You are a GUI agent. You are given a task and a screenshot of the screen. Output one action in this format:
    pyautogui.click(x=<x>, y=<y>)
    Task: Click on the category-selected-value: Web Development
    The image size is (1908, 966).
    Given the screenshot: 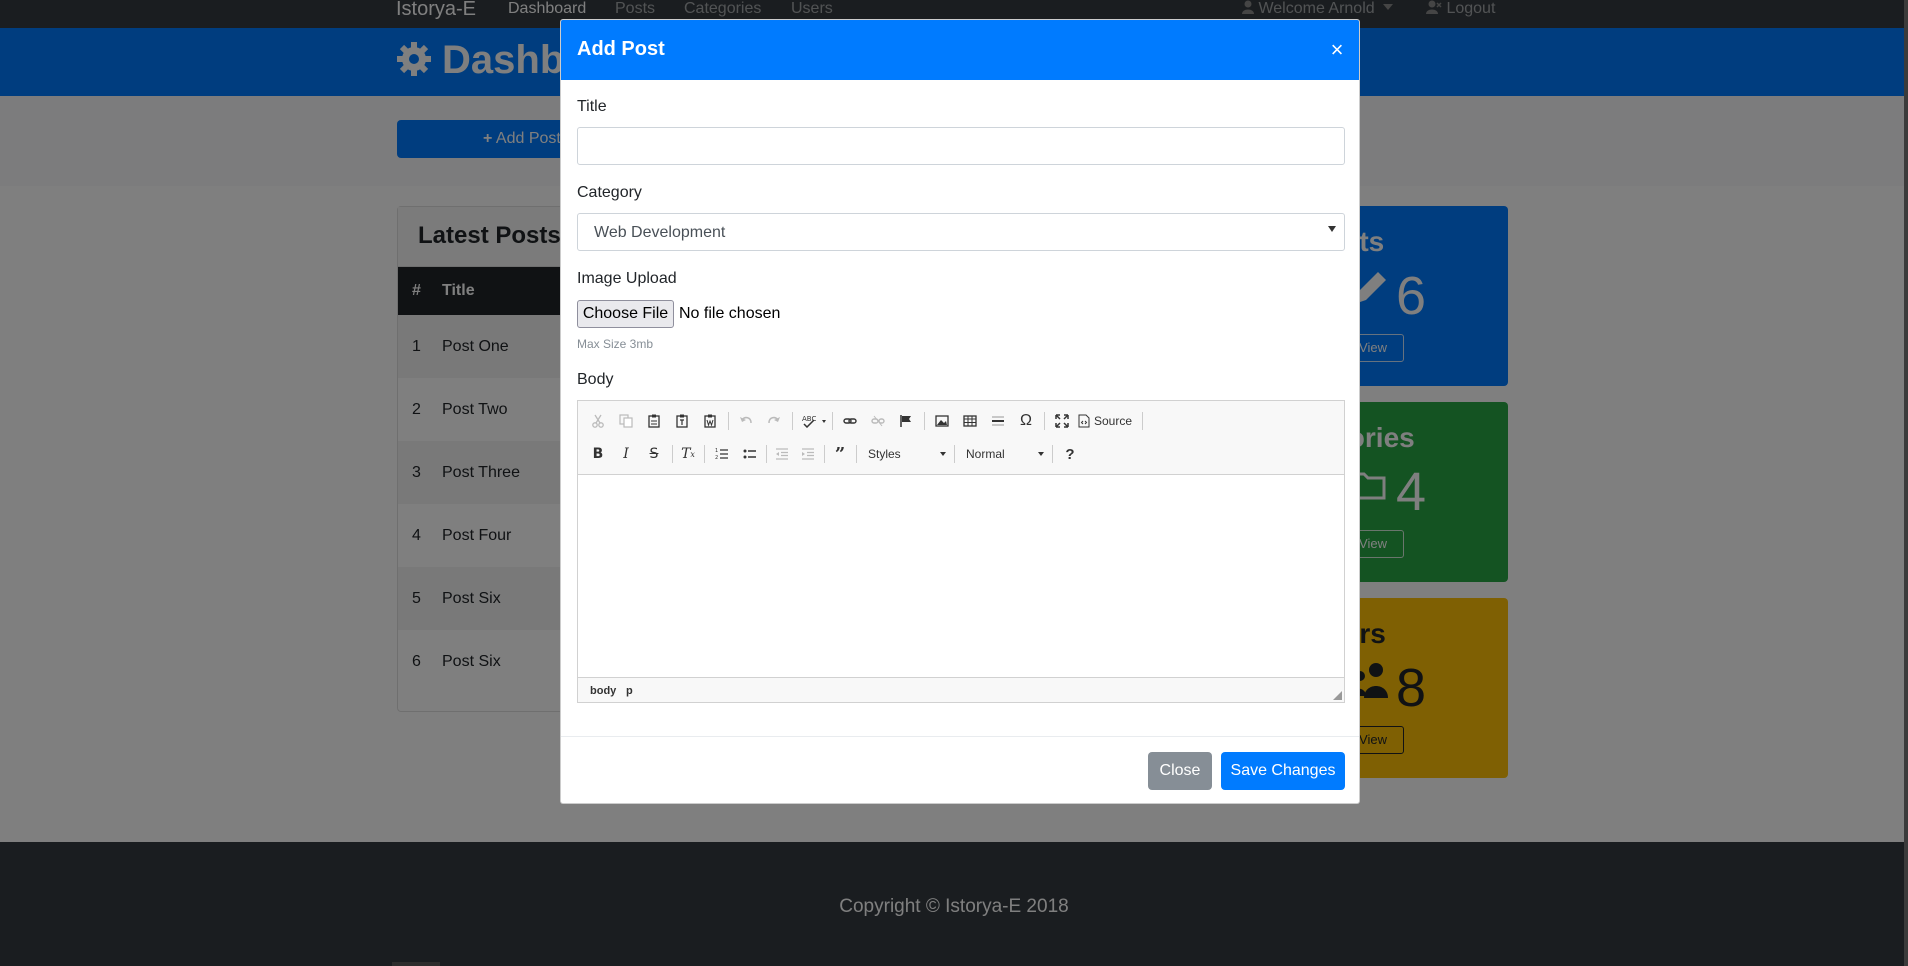 What is the action you would take?
    pyautogui.click(x=660, y=232)
    